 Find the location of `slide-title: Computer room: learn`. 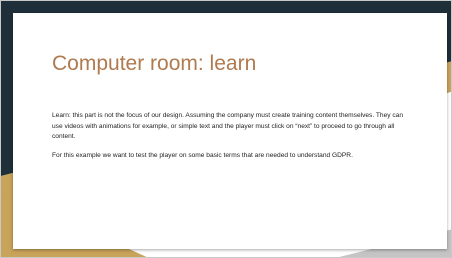

slide-title: Computer room: learn is located at coordinates (154, 63).